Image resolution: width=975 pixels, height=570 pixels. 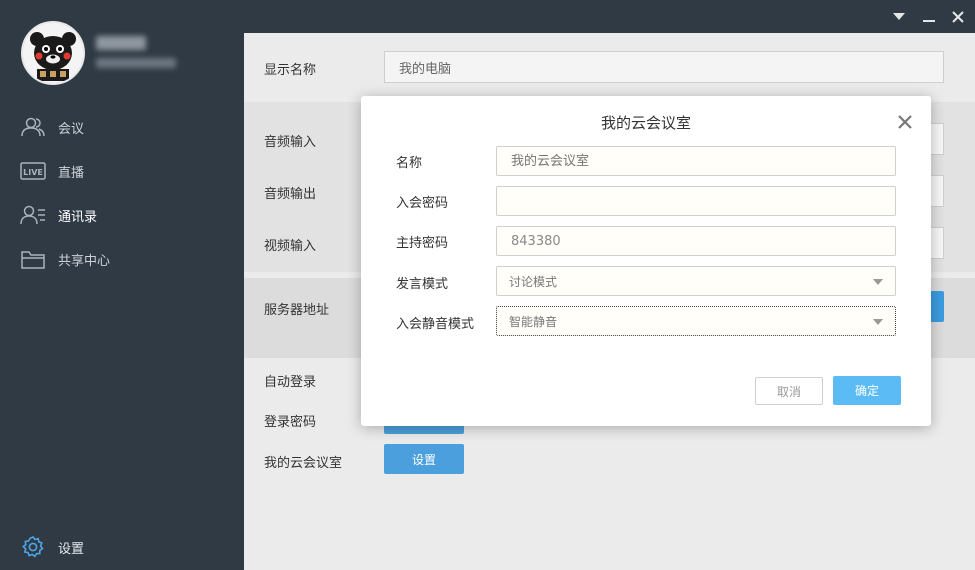 I want to click on my-room-set-button: 设置, so click(x=424, y=459).